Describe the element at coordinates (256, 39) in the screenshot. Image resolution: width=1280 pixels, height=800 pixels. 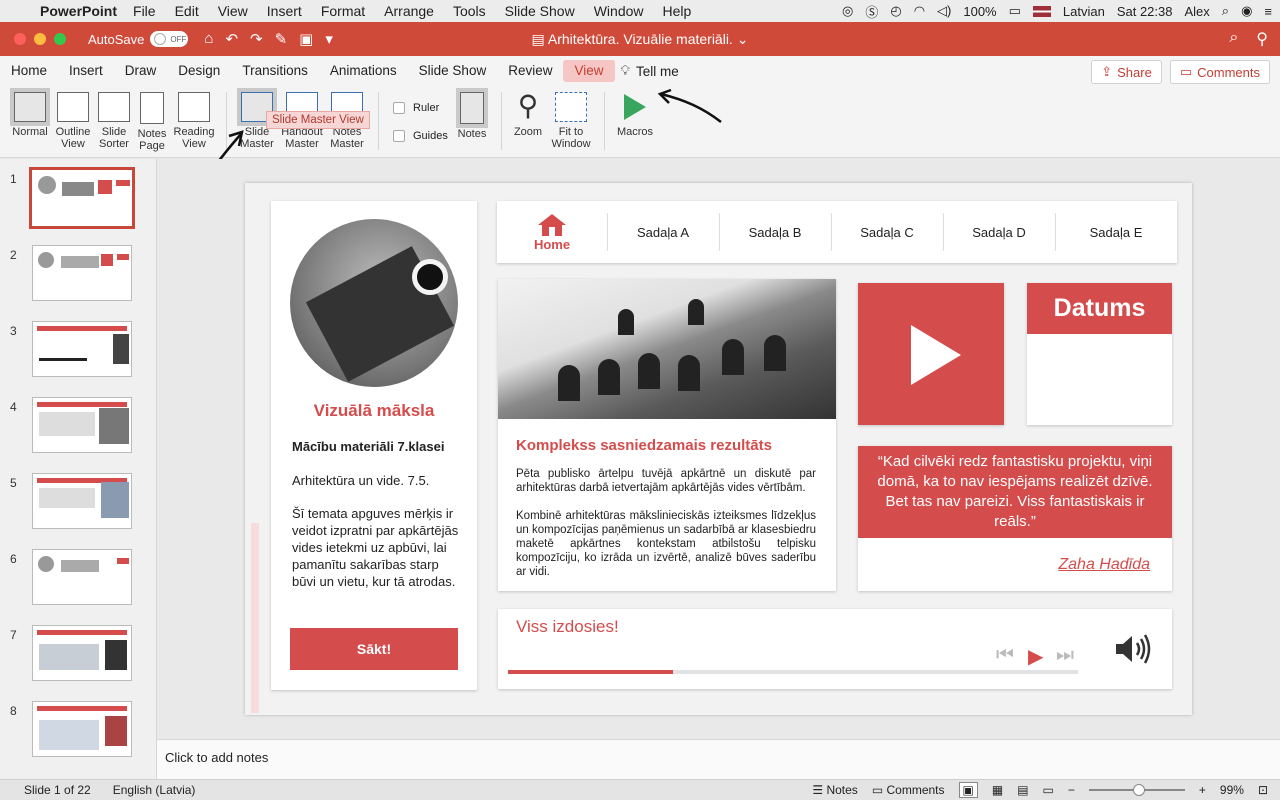
I see `redo-icon: ↷` at that location.